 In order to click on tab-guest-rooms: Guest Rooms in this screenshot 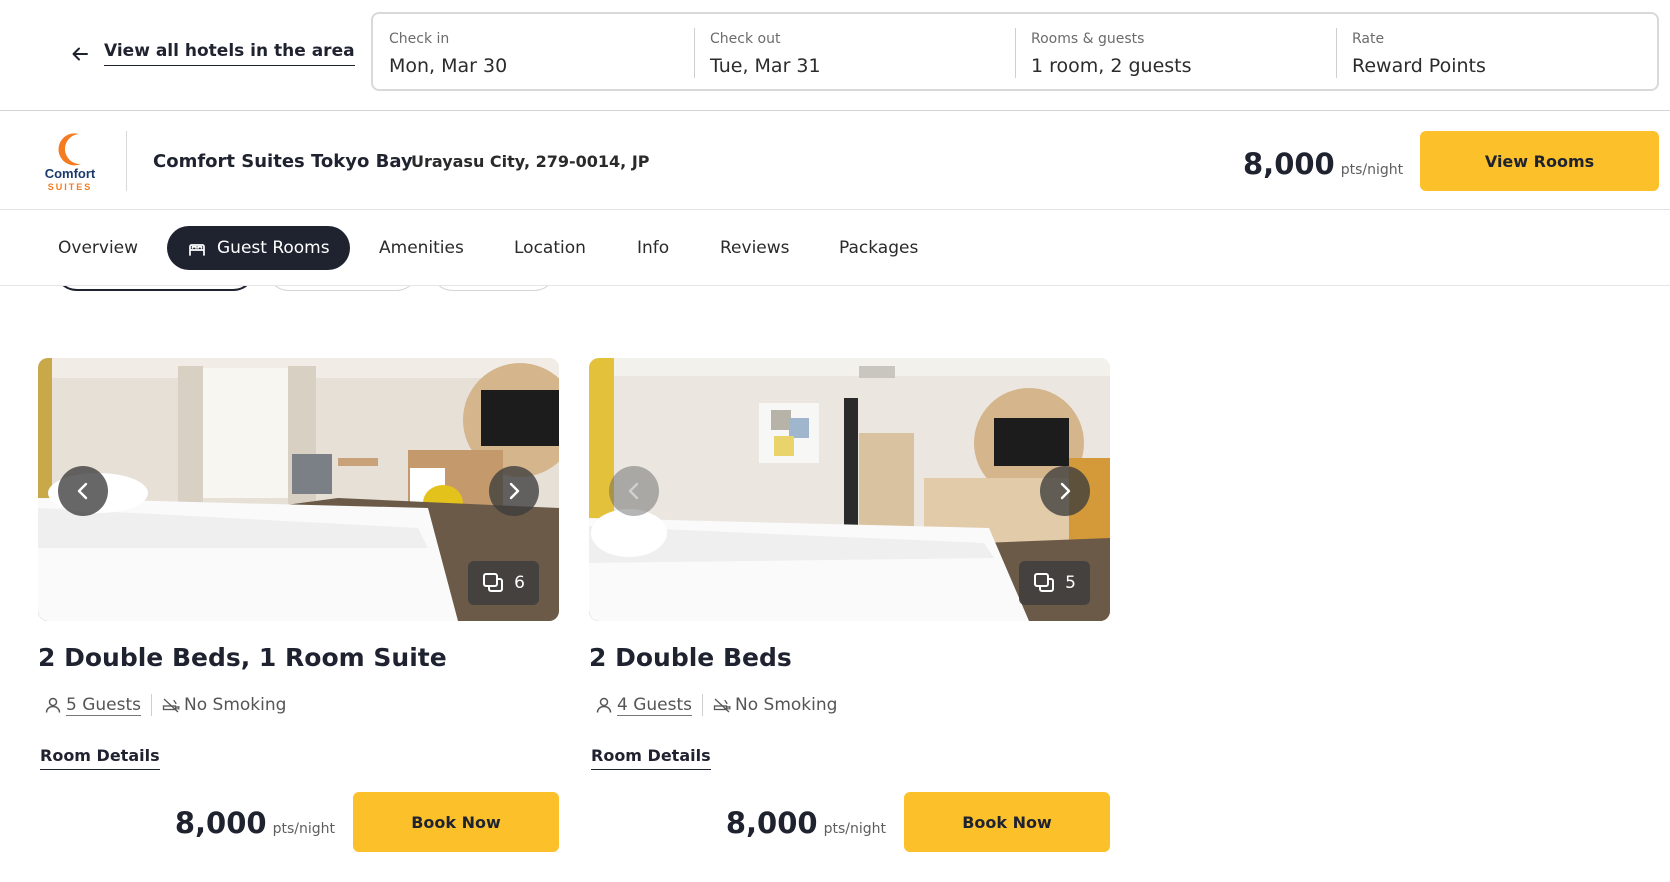, I will do `click(258, 248)`.